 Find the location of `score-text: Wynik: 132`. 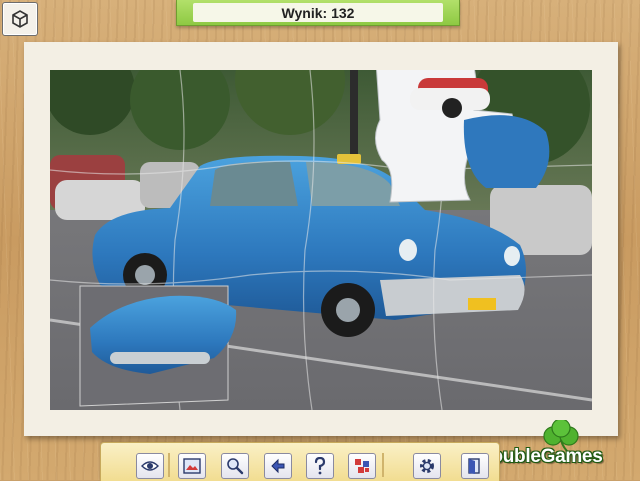

score-text: Wynik: 132 is located at coordinates (318, 12).